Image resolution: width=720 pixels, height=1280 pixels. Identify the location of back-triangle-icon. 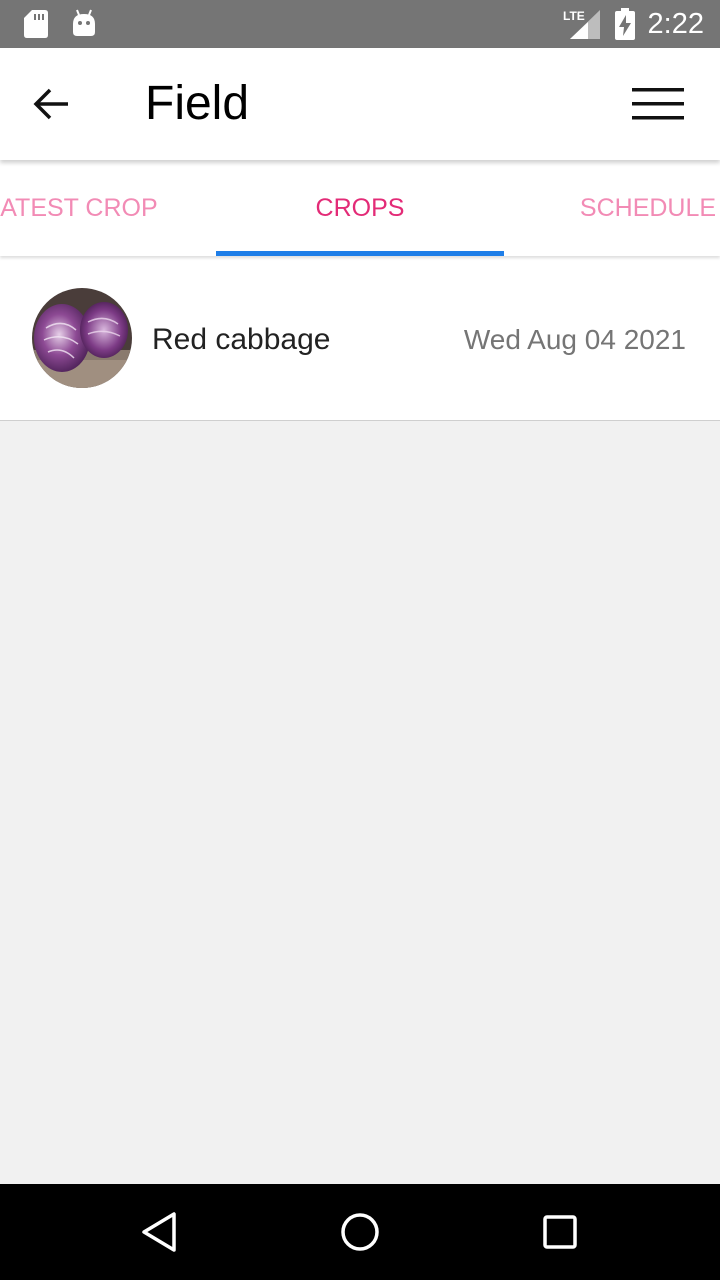
(159, 1232).